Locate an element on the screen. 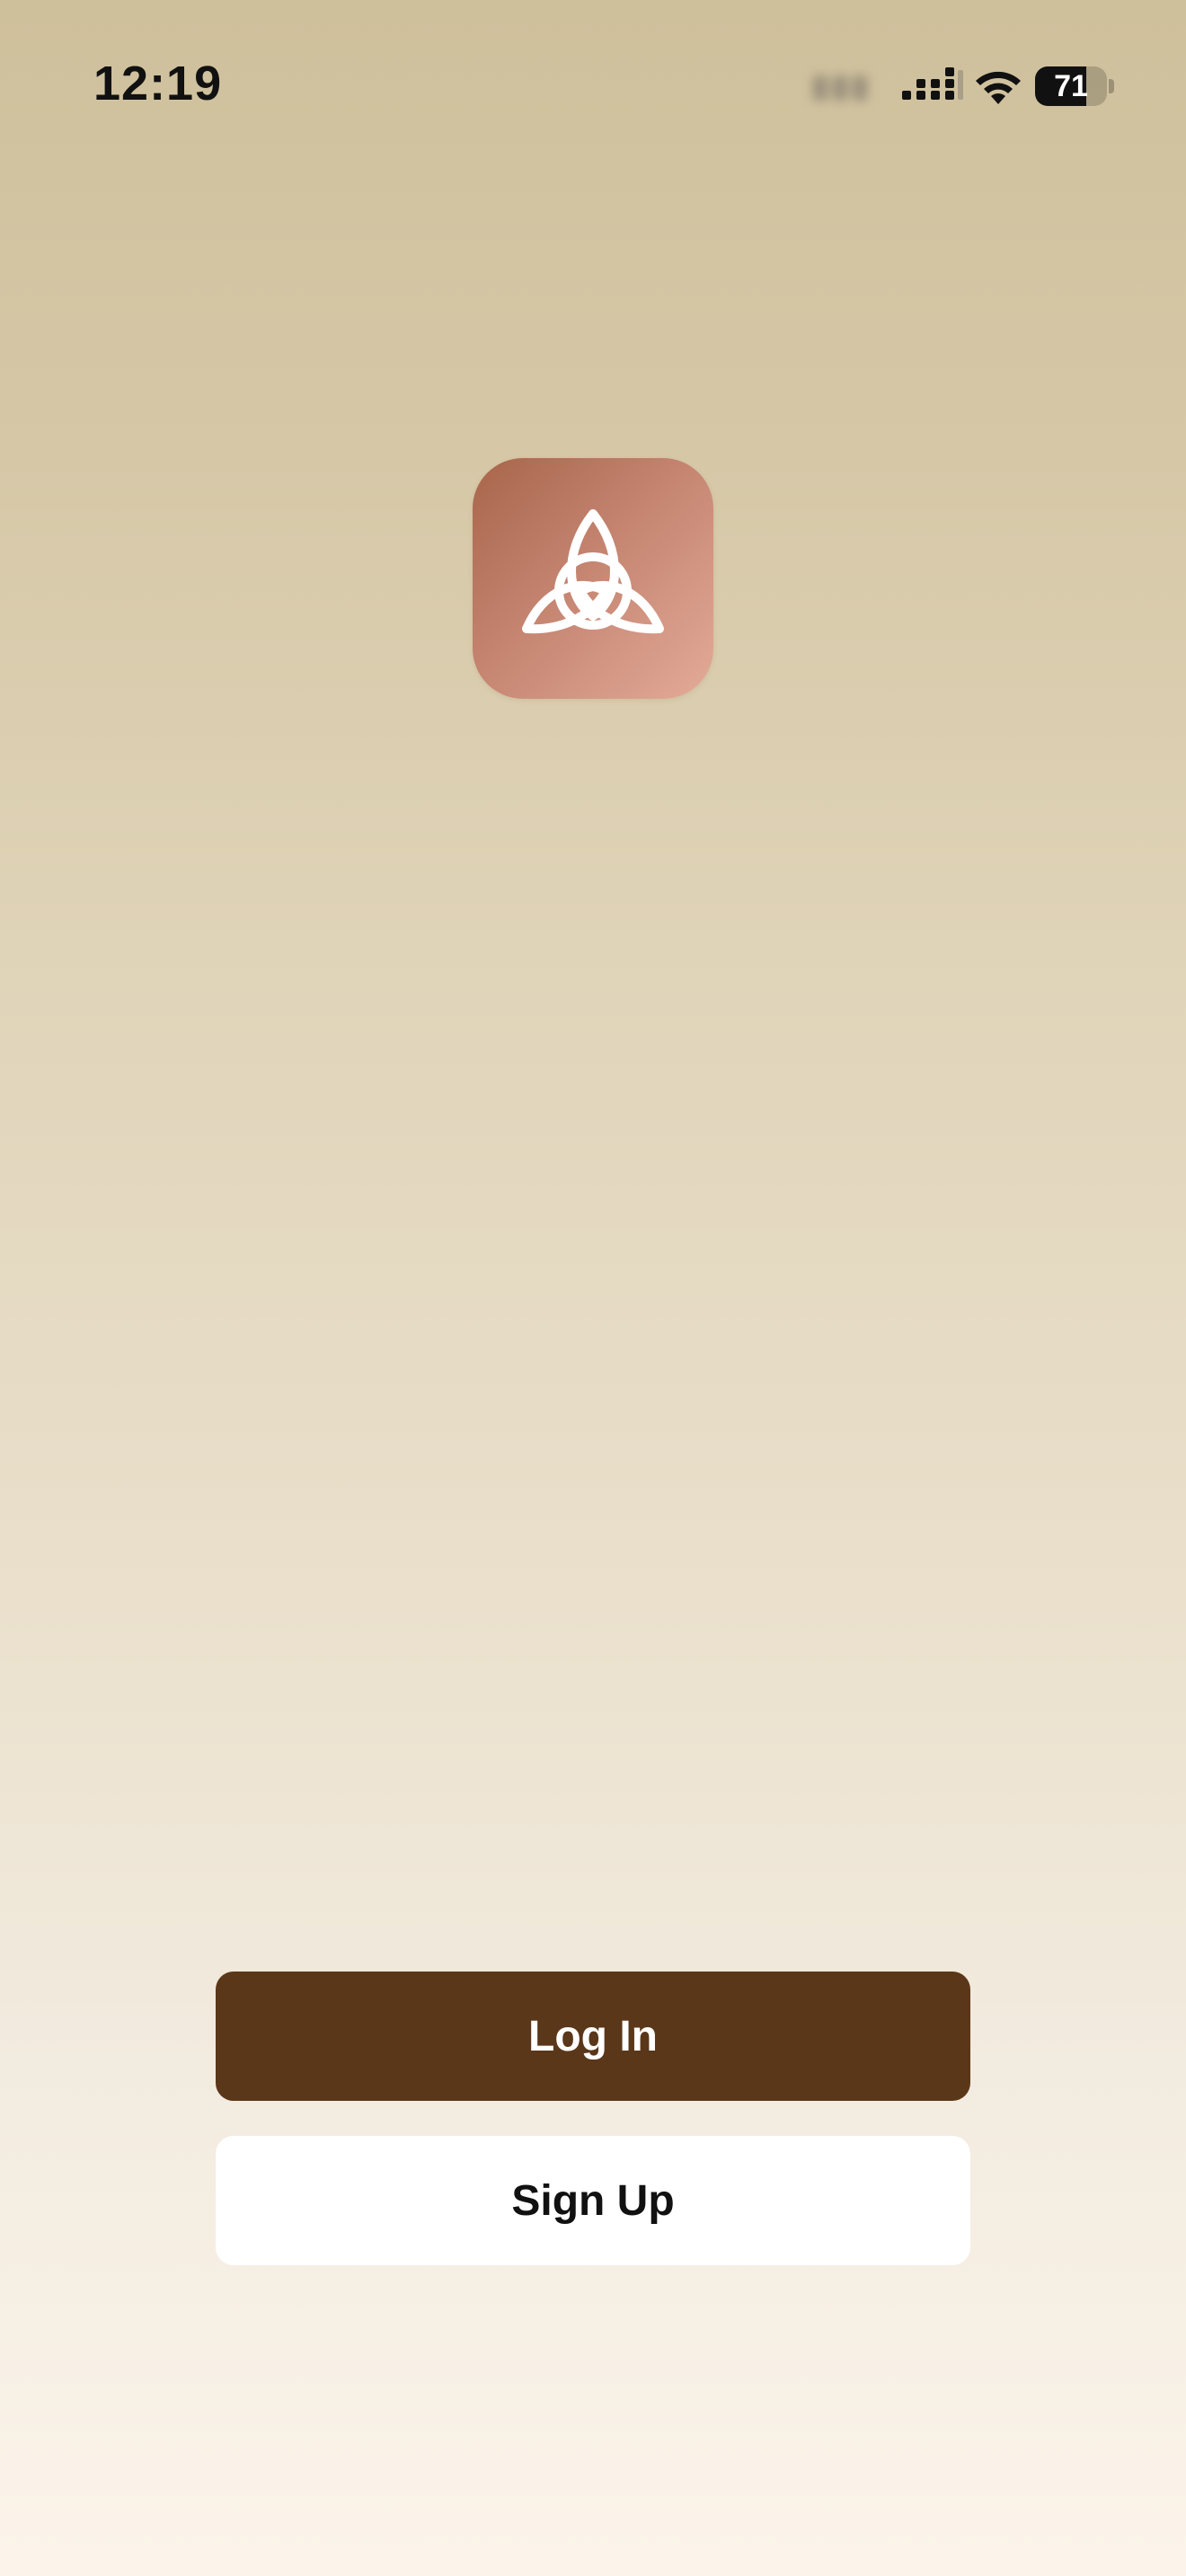 The width and height of the screenshot is (1186, 2576). signup-button: Sign Up is located at coordinates (593, 2200).